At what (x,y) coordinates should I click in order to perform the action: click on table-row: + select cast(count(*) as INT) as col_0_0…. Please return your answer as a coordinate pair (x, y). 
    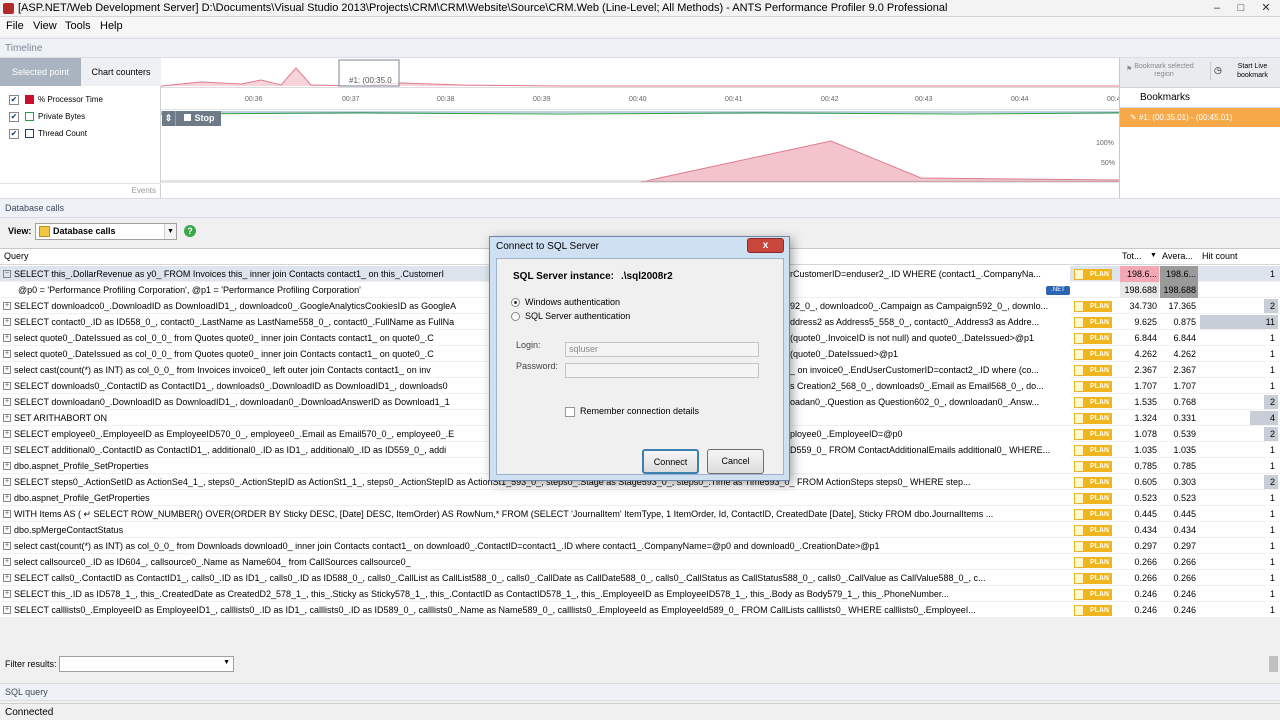
    Looking at the image, I should click on (640, 546).